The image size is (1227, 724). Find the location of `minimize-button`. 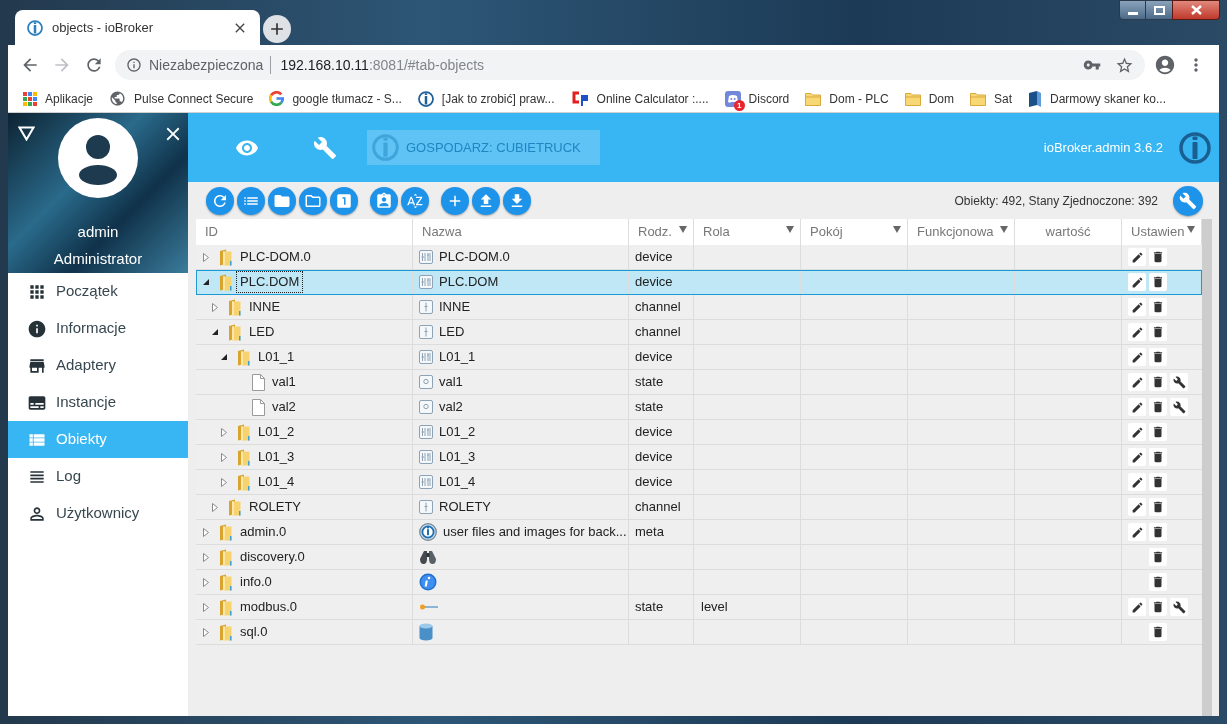

minimize-button is located at coordinates (1132, 10).